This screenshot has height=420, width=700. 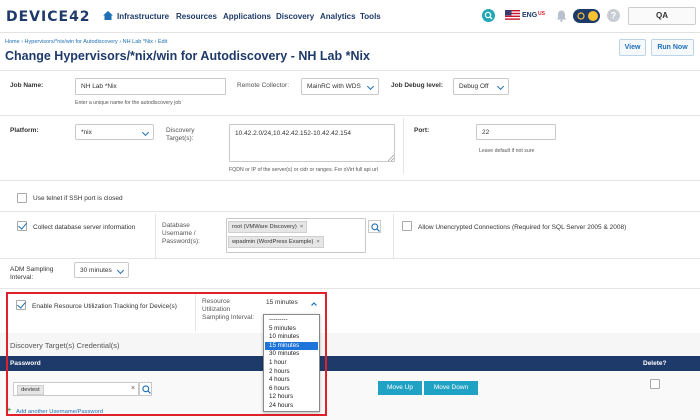 I want to click on db-credentials-search-button, so click(x=374, y=226).